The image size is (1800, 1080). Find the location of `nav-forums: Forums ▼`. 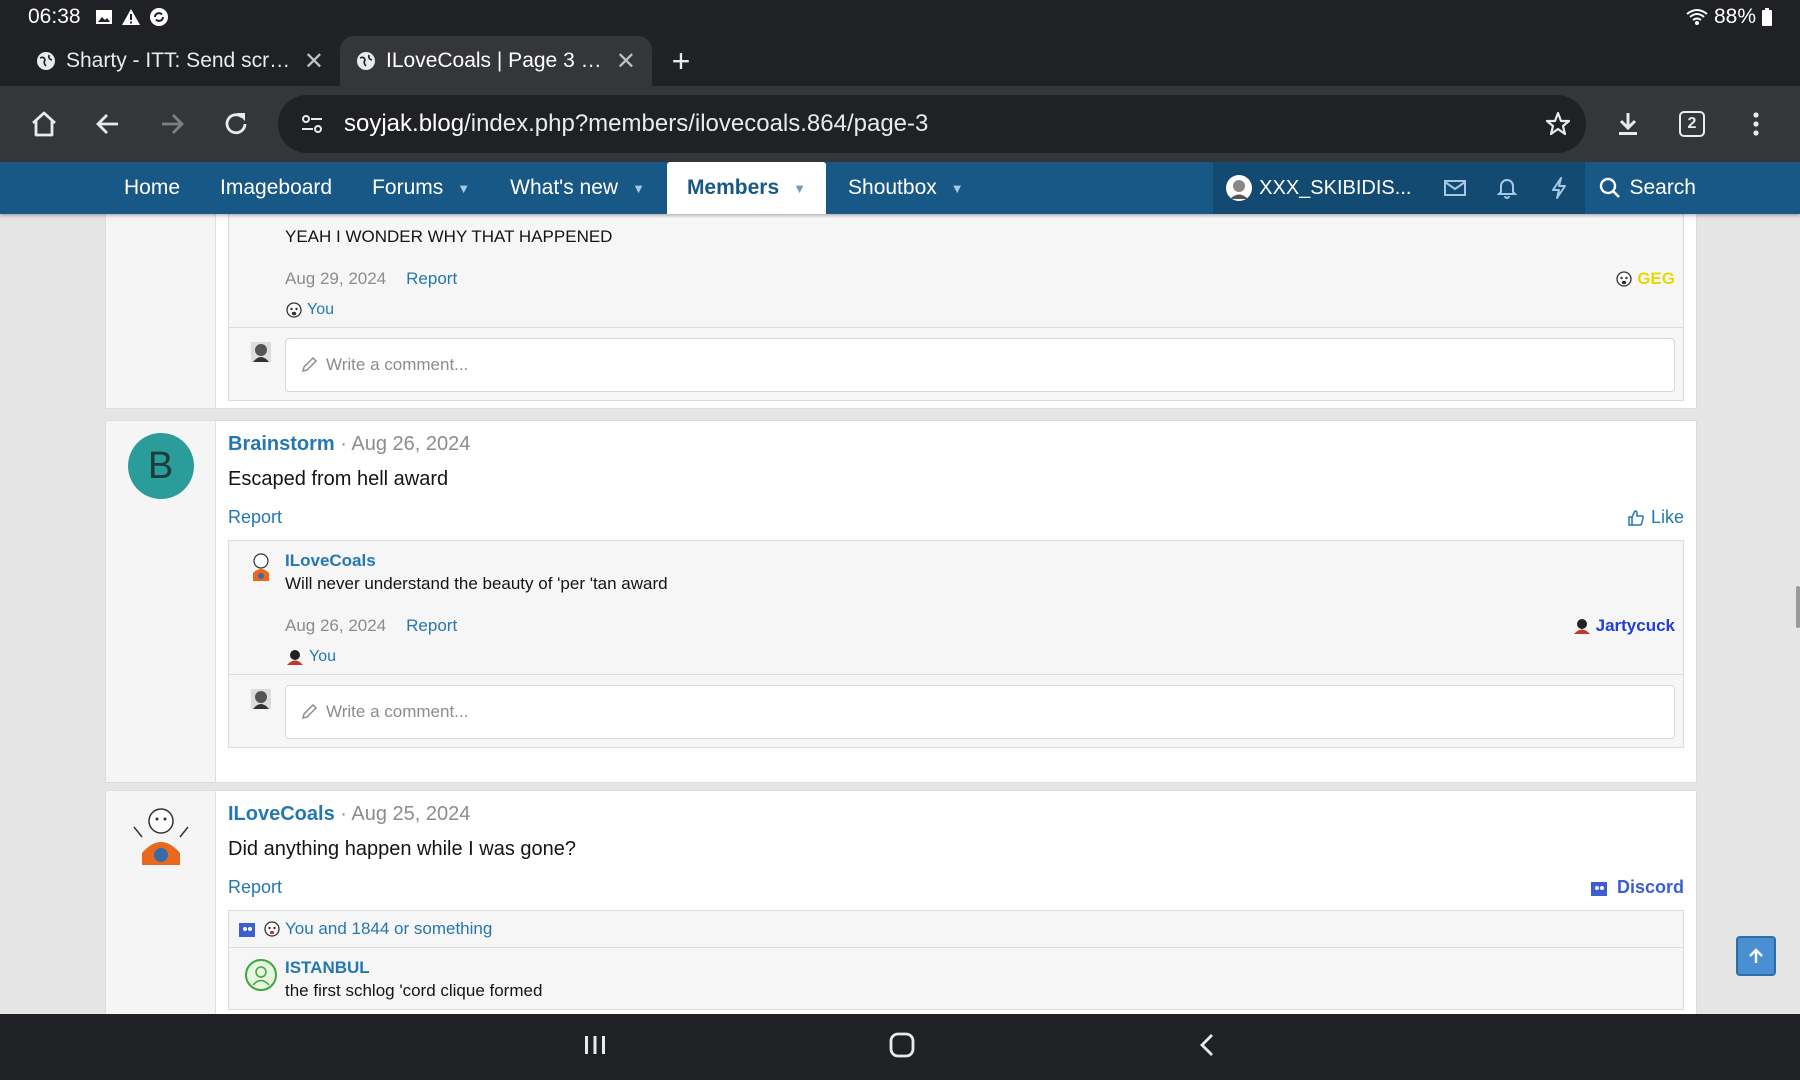

nav-forums: Forums ▼ is located at coordinates (421, 188).